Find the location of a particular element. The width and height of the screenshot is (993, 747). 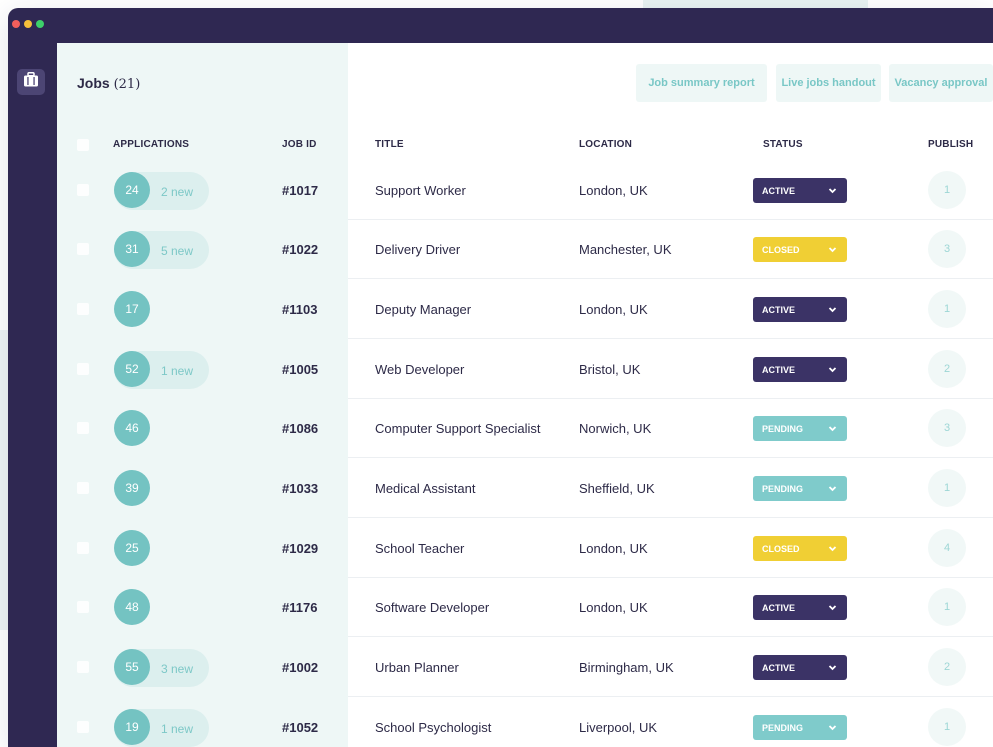

column-header-job-id: JOB ID is located at coordinates (299, 144).